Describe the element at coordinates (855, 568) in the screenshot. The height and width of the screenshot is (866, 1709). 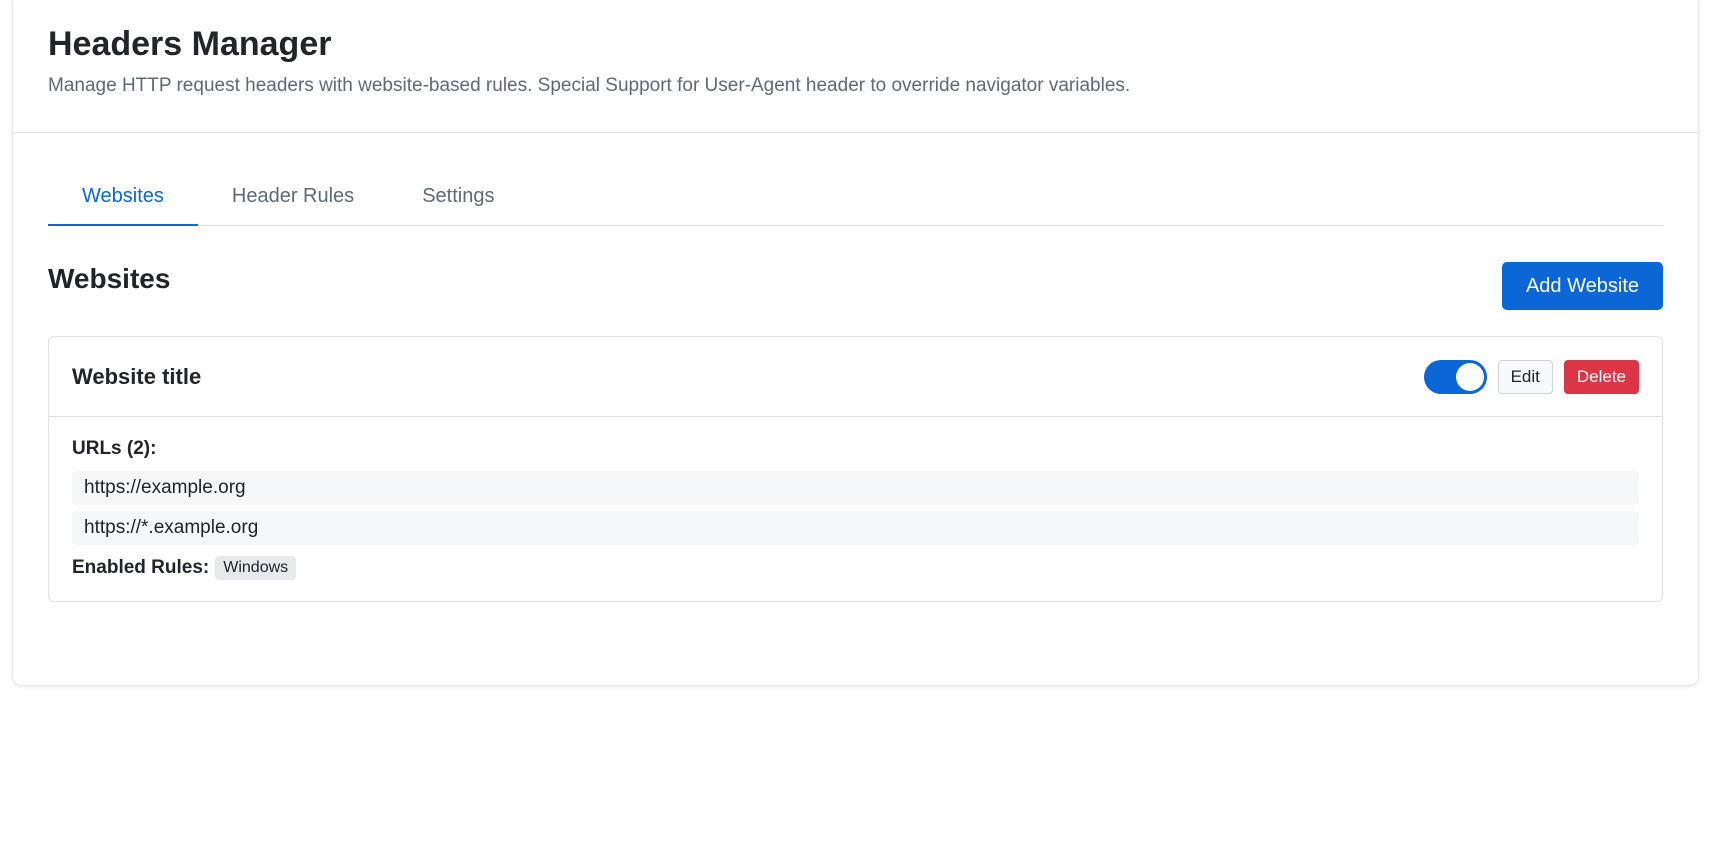
I see `enabled-rules-row: Enabled Rules: Windows` at that location.